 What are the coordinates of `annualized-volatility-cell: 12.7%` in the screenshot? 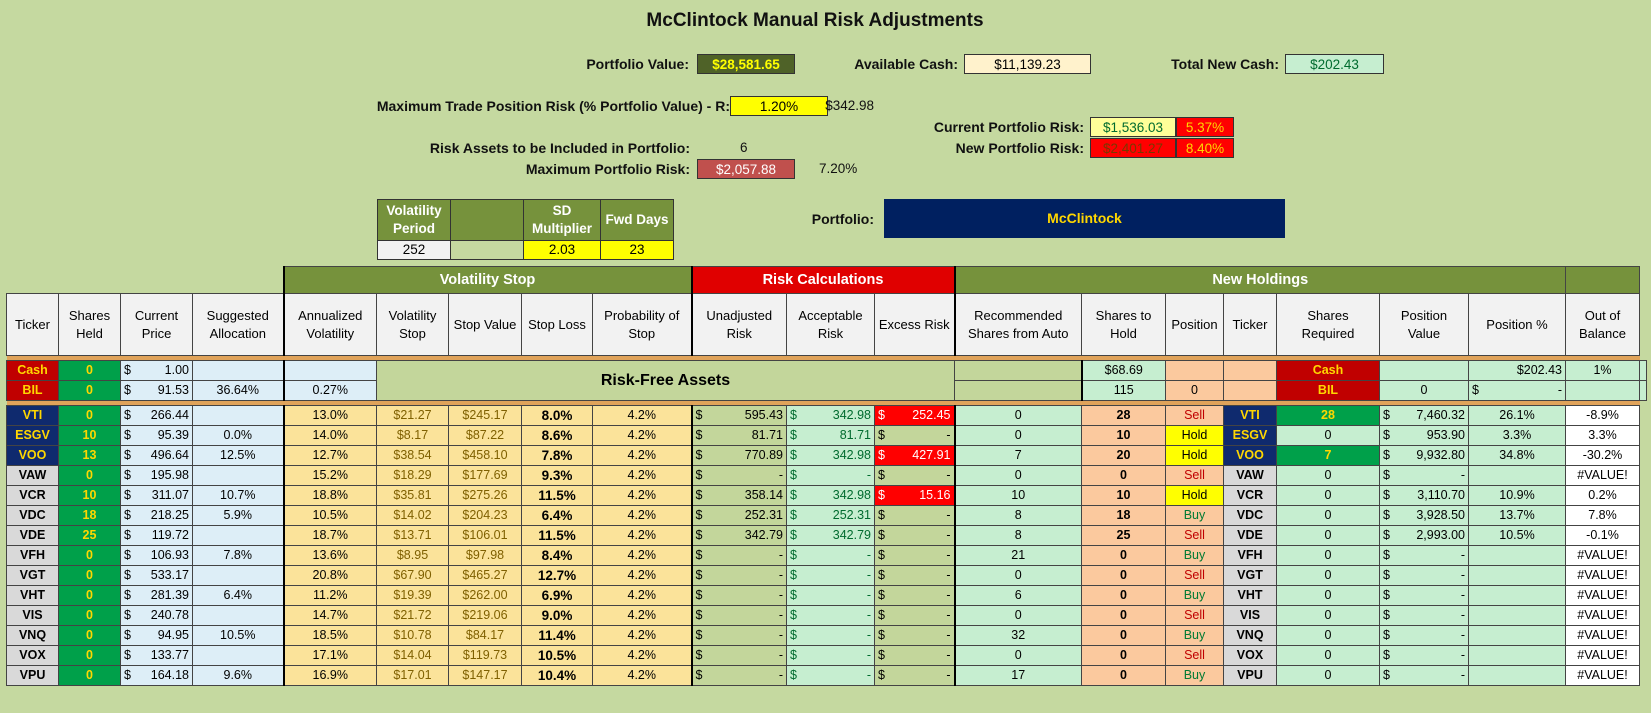 It's located at (329, 455).